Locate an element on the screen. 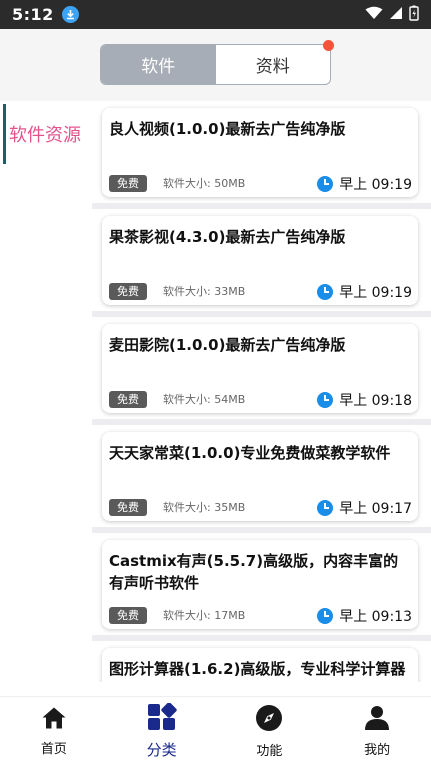 The image size is (431, 766). software-title: Castmix有声(5.5.7)高级版，内容丰富的有声听书软件 is located at coordinates (254, 572).